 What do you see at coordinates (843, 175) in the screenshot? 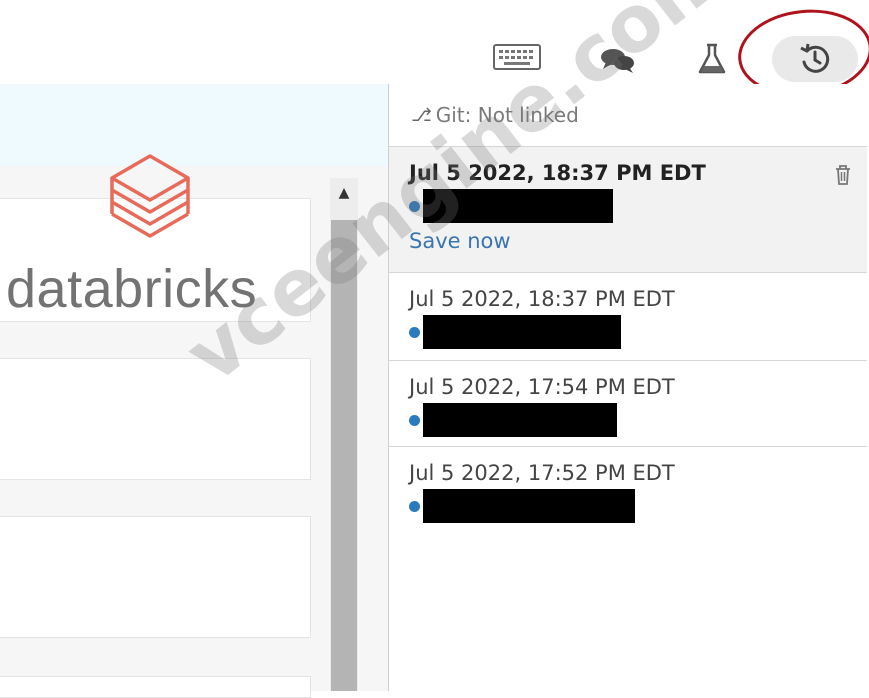
I see `trash-icon` at bounding box center [843, 175].